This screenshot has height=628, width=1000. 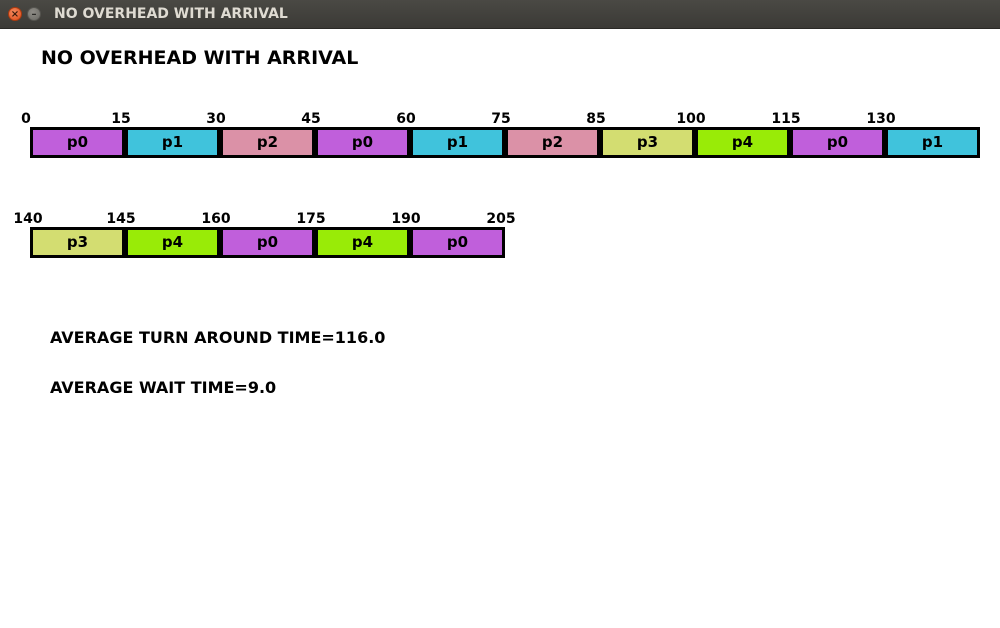 I want to click on time-tick: 45, so click(x=311, y=119).